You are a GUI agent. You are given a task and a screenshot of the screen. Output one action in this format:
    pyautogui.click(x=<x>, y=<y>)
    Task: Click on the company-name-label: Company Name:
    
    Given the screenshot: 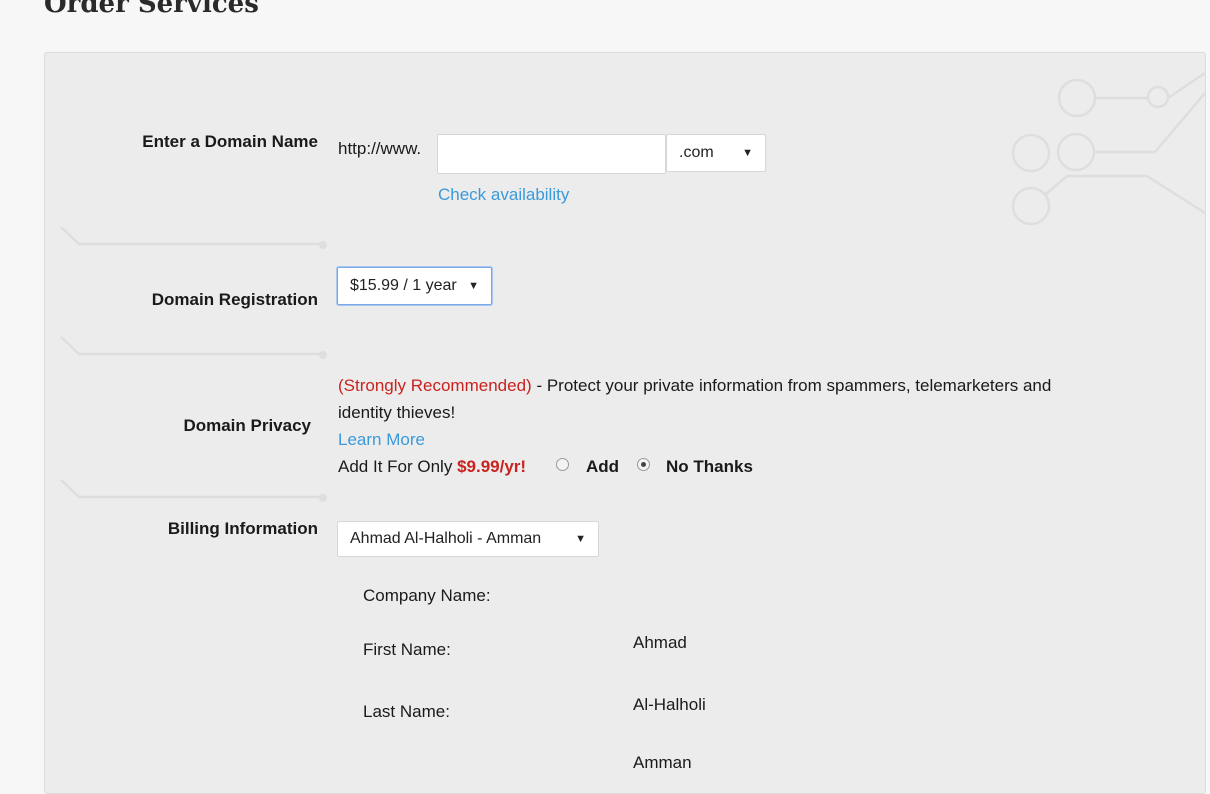 What is the action you would take?
    pyautogui.click(x=427, y=595)
    